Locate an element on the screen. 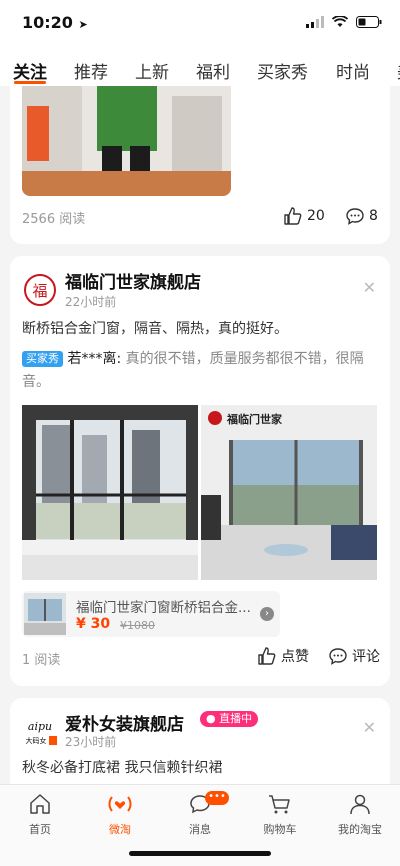 The width and height of the screenshot is (400, 866). wifi-icon is located at coordinates (340, 21).